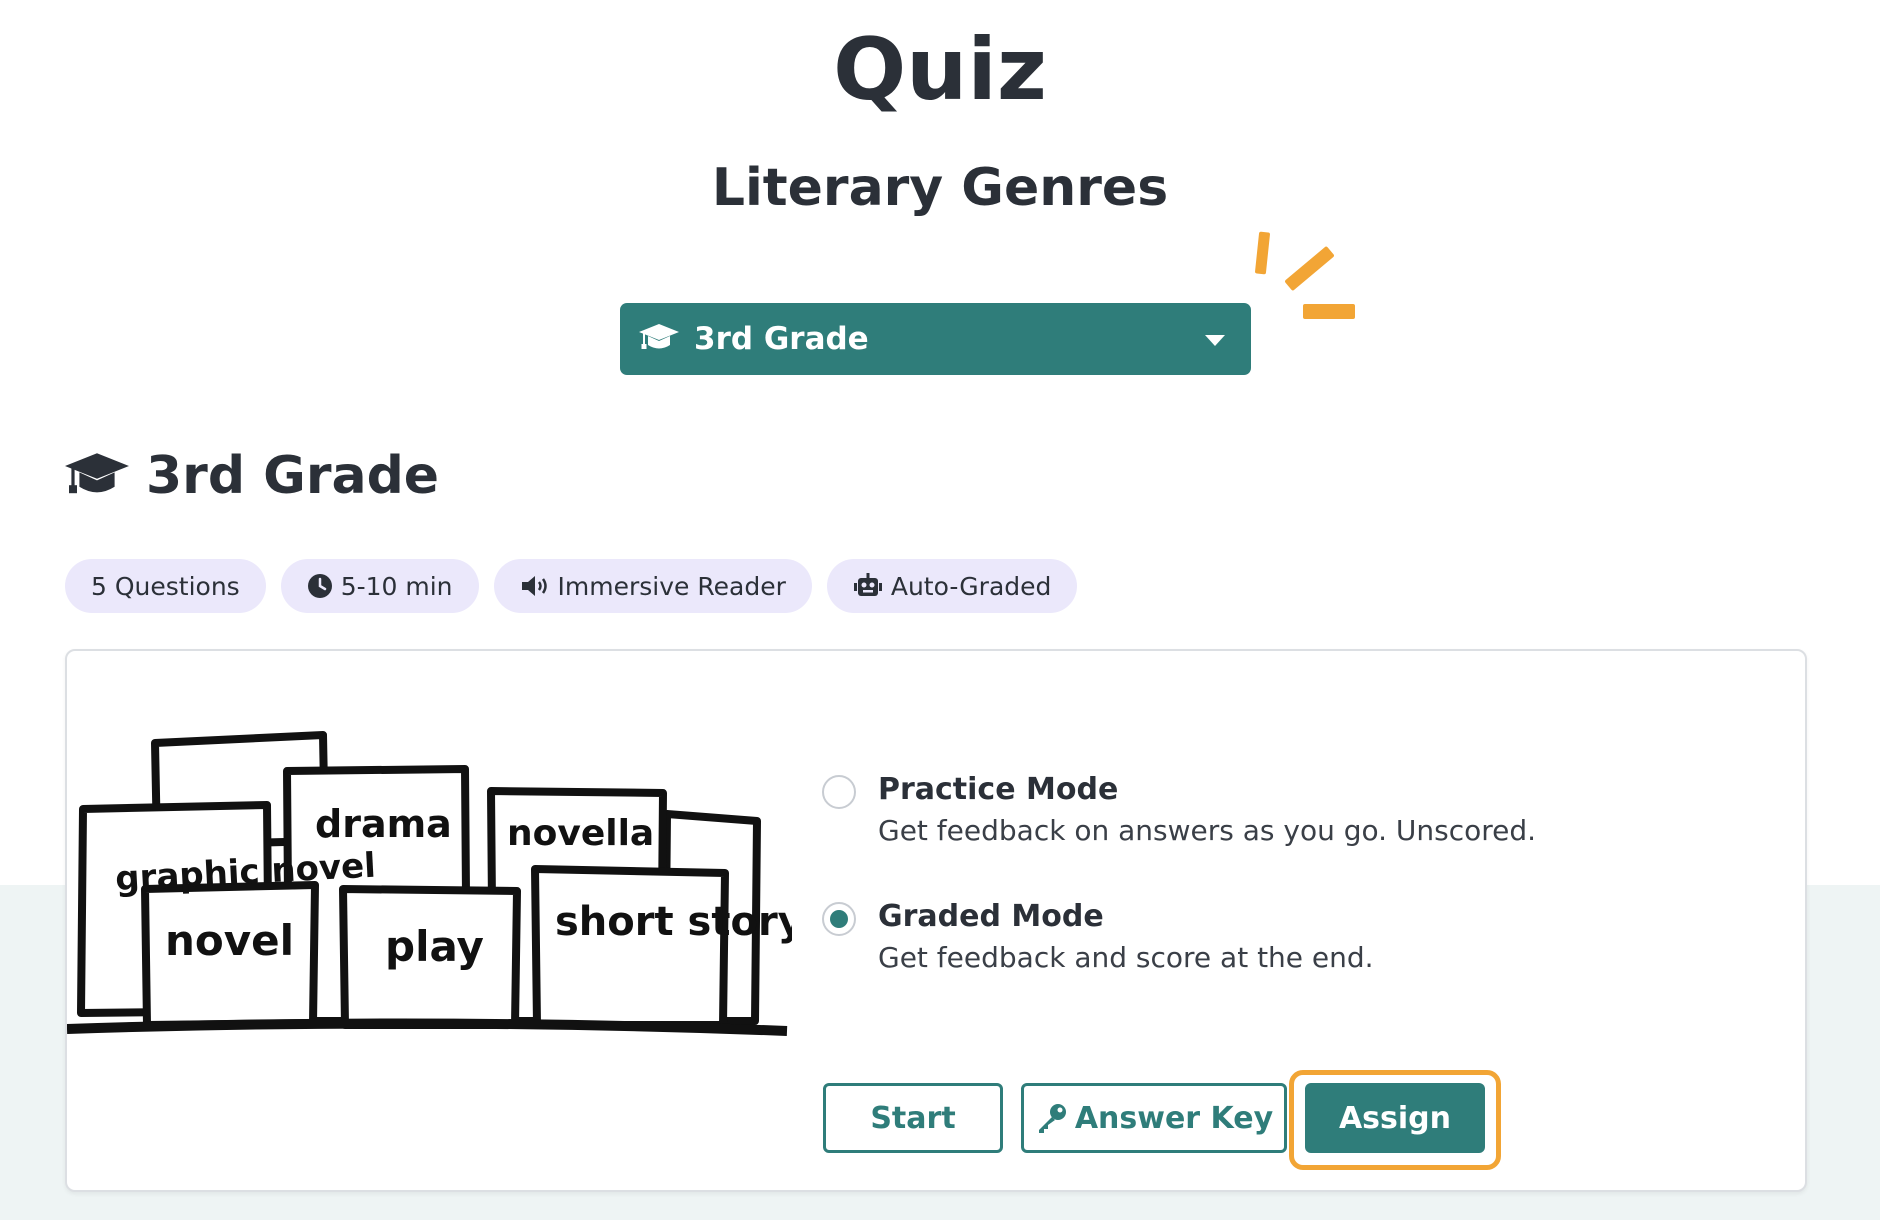  What do you see at coordinates (1174, 1118) in the screenshot?
I see `answer-key-label: Answer Key` at bounding box center [1174, 1118].